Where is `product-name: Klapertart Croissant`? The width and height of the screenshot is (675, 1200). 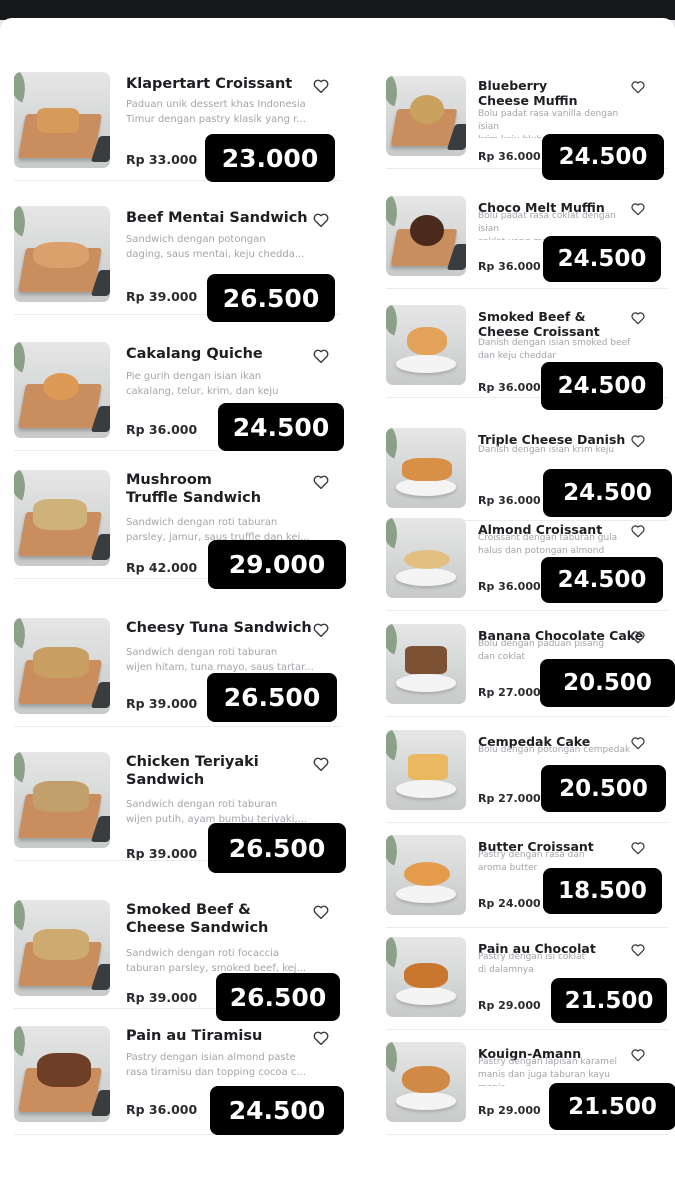
product-name: Klapertart Croissant is located at coordinates (209, 84).